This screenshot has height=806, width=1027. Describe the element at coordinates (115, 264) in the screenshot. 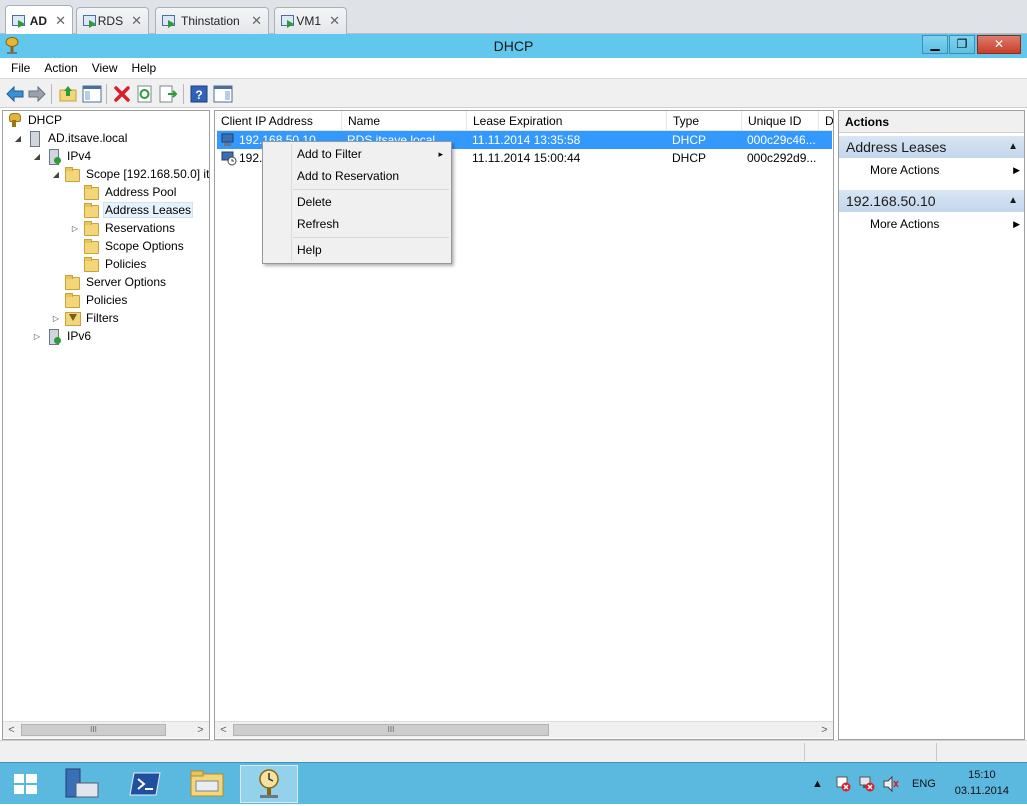

I see `tree-node-scope-policies: Policies` at that location.